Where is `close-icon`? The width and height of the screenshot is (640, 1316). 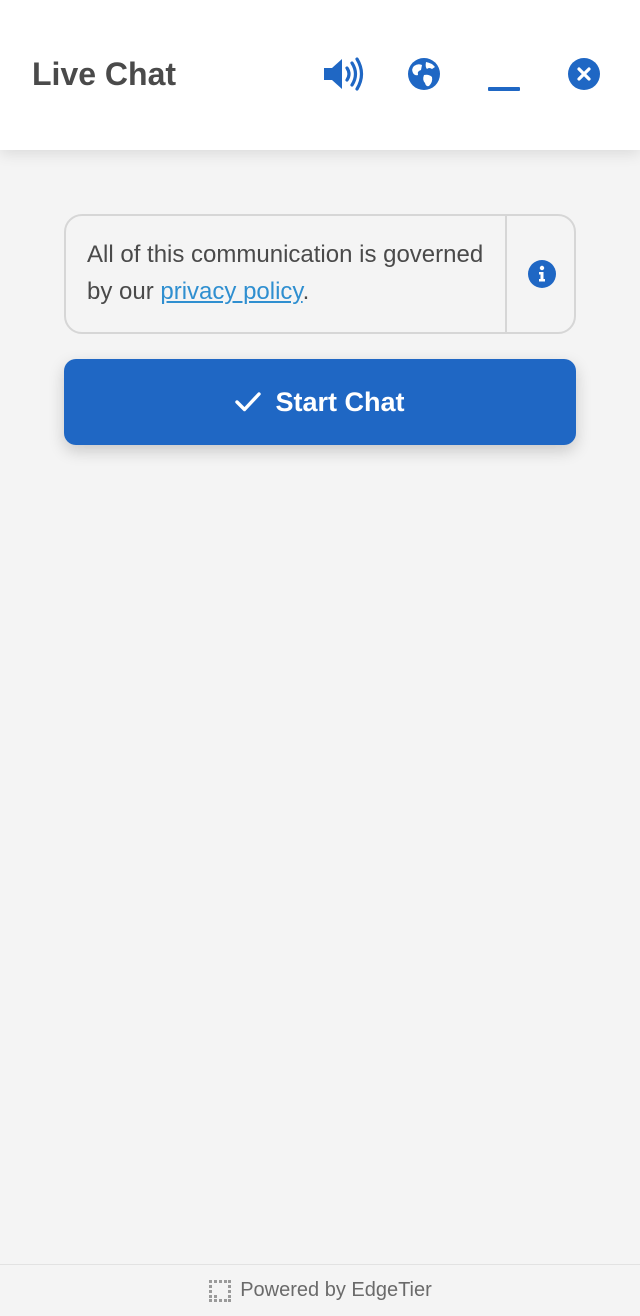 close-icon is located at coordinates (584, 74).